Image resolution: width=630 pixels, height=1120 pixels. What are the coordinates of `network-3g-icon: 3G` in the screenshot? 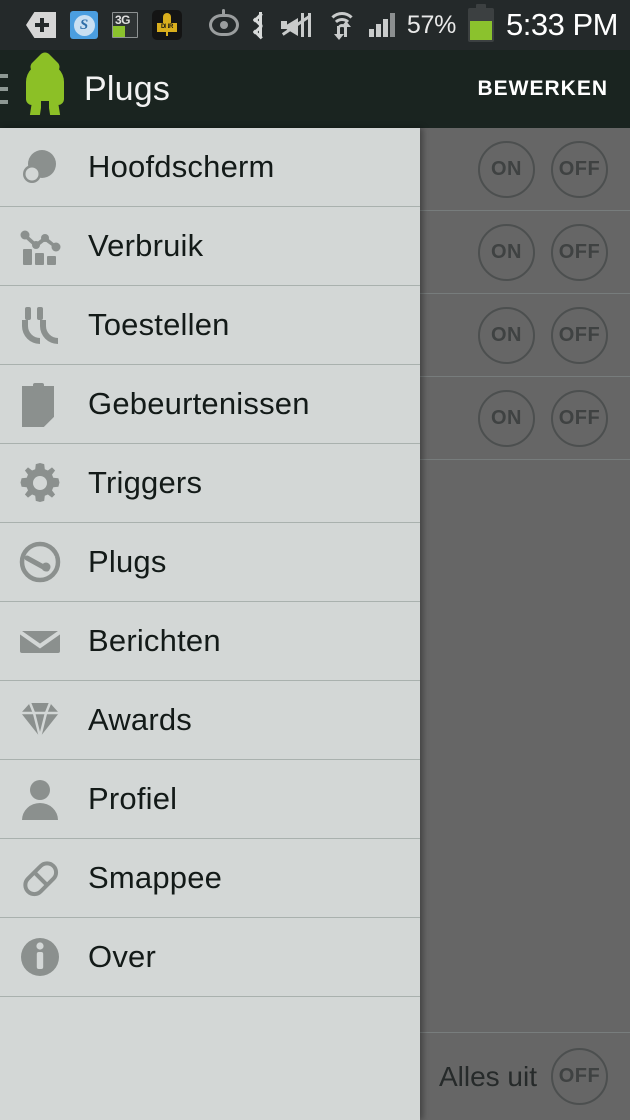 It's located at (125, 25).